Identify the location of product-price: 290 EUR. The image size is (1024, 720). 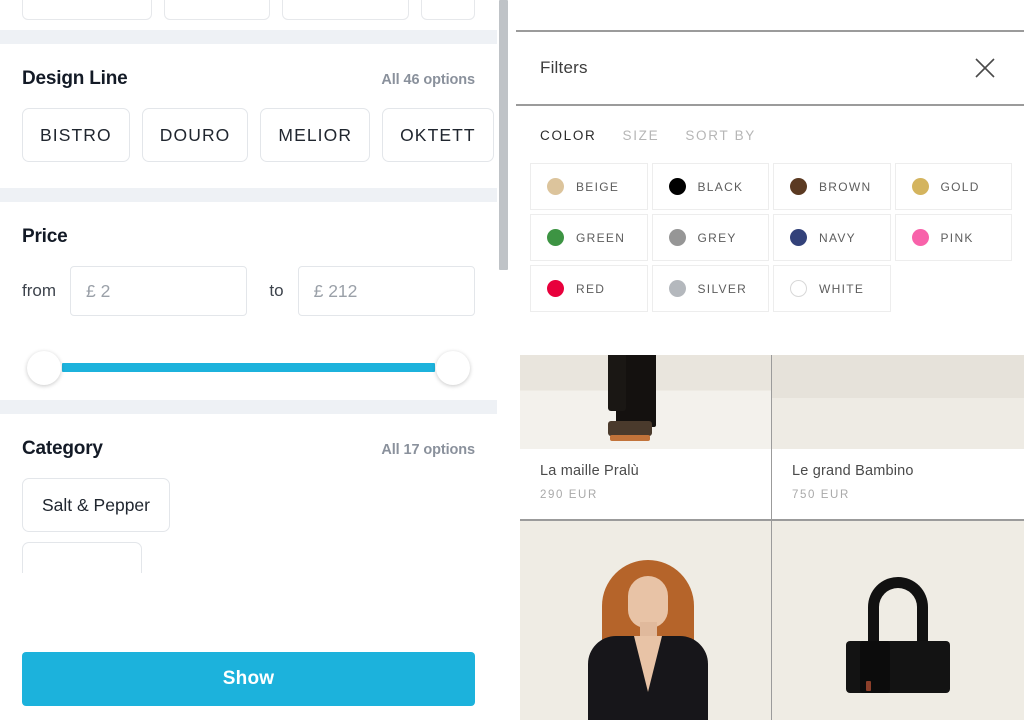
(569, 495).